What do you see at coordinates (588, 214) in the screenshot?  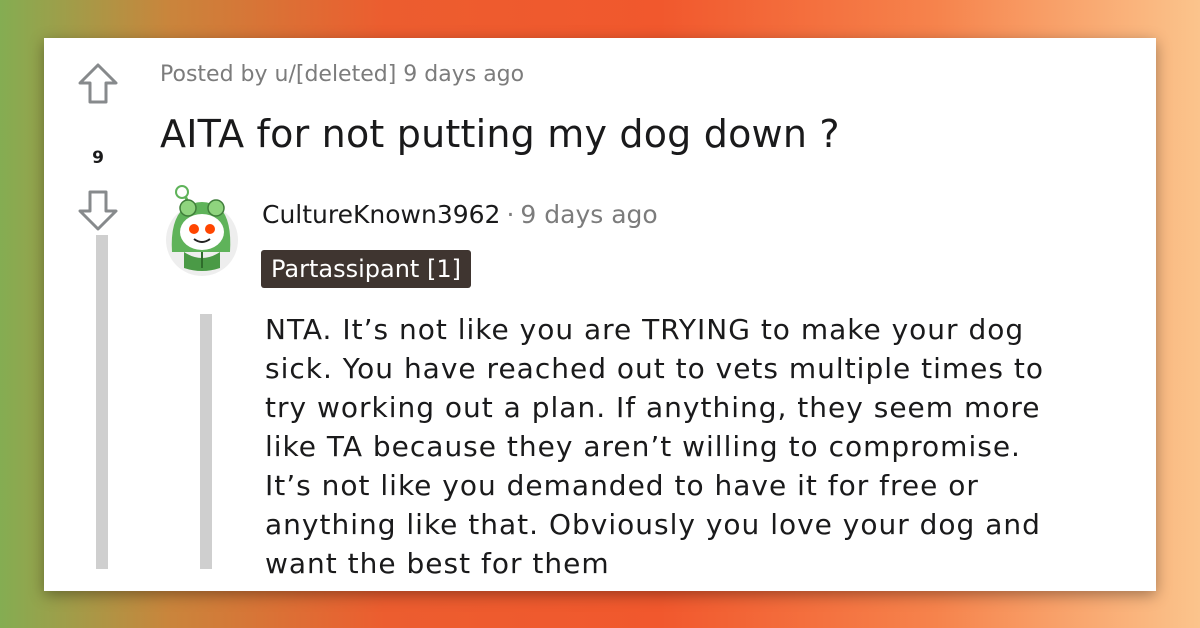 I see `comment-timestamp: 9 days ago` at bounding box center [588, 214].